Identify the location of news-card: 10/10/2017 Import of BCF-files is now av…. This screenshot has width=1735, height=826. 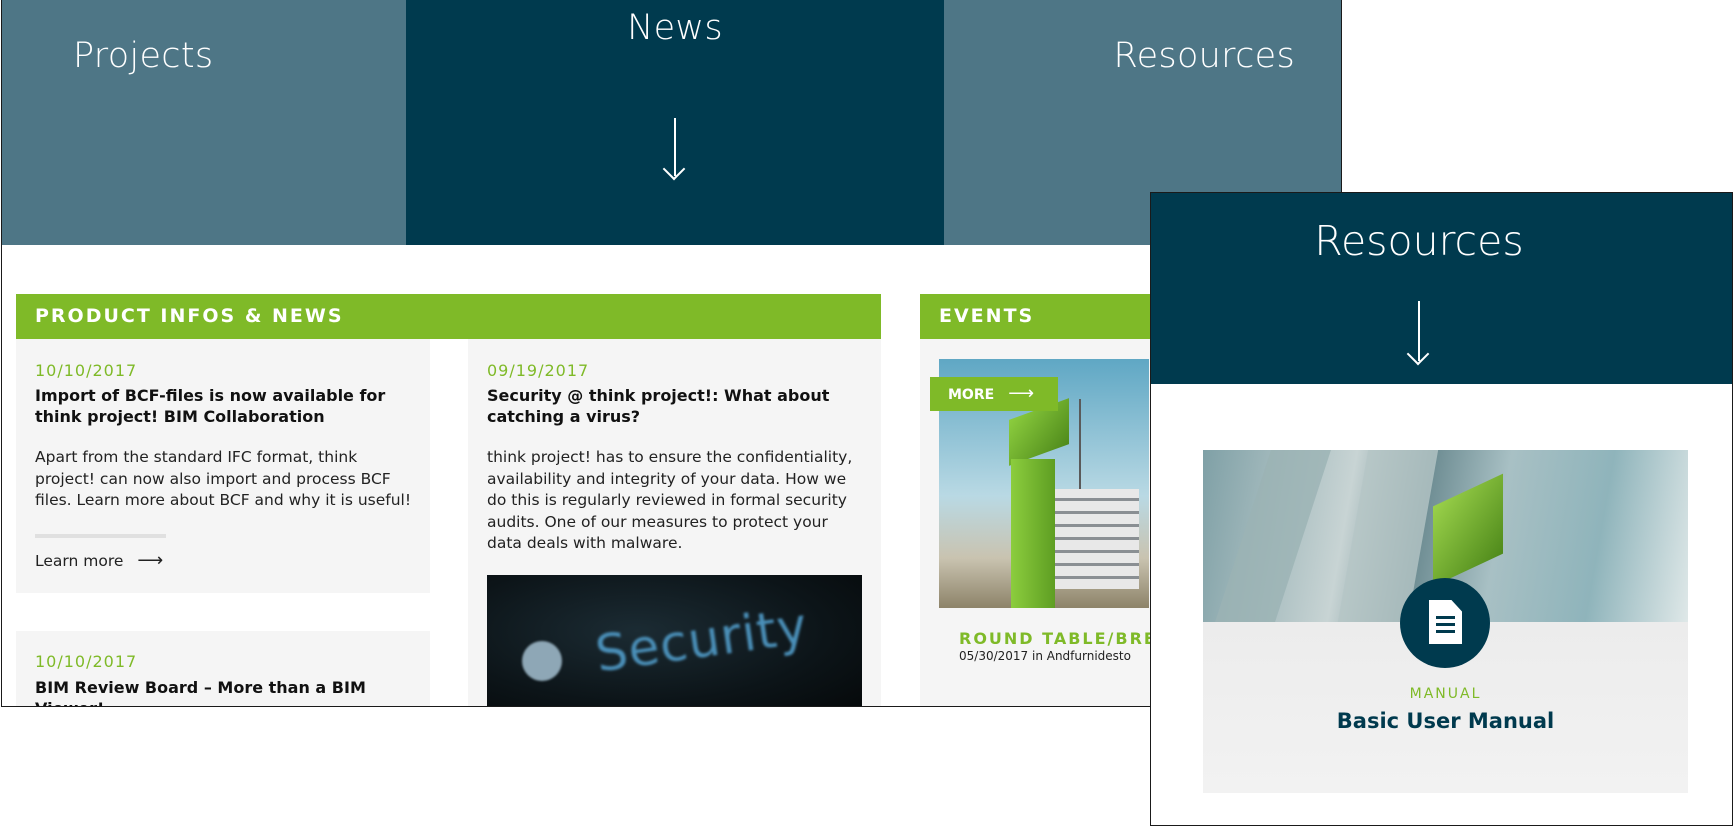
(223, 466).